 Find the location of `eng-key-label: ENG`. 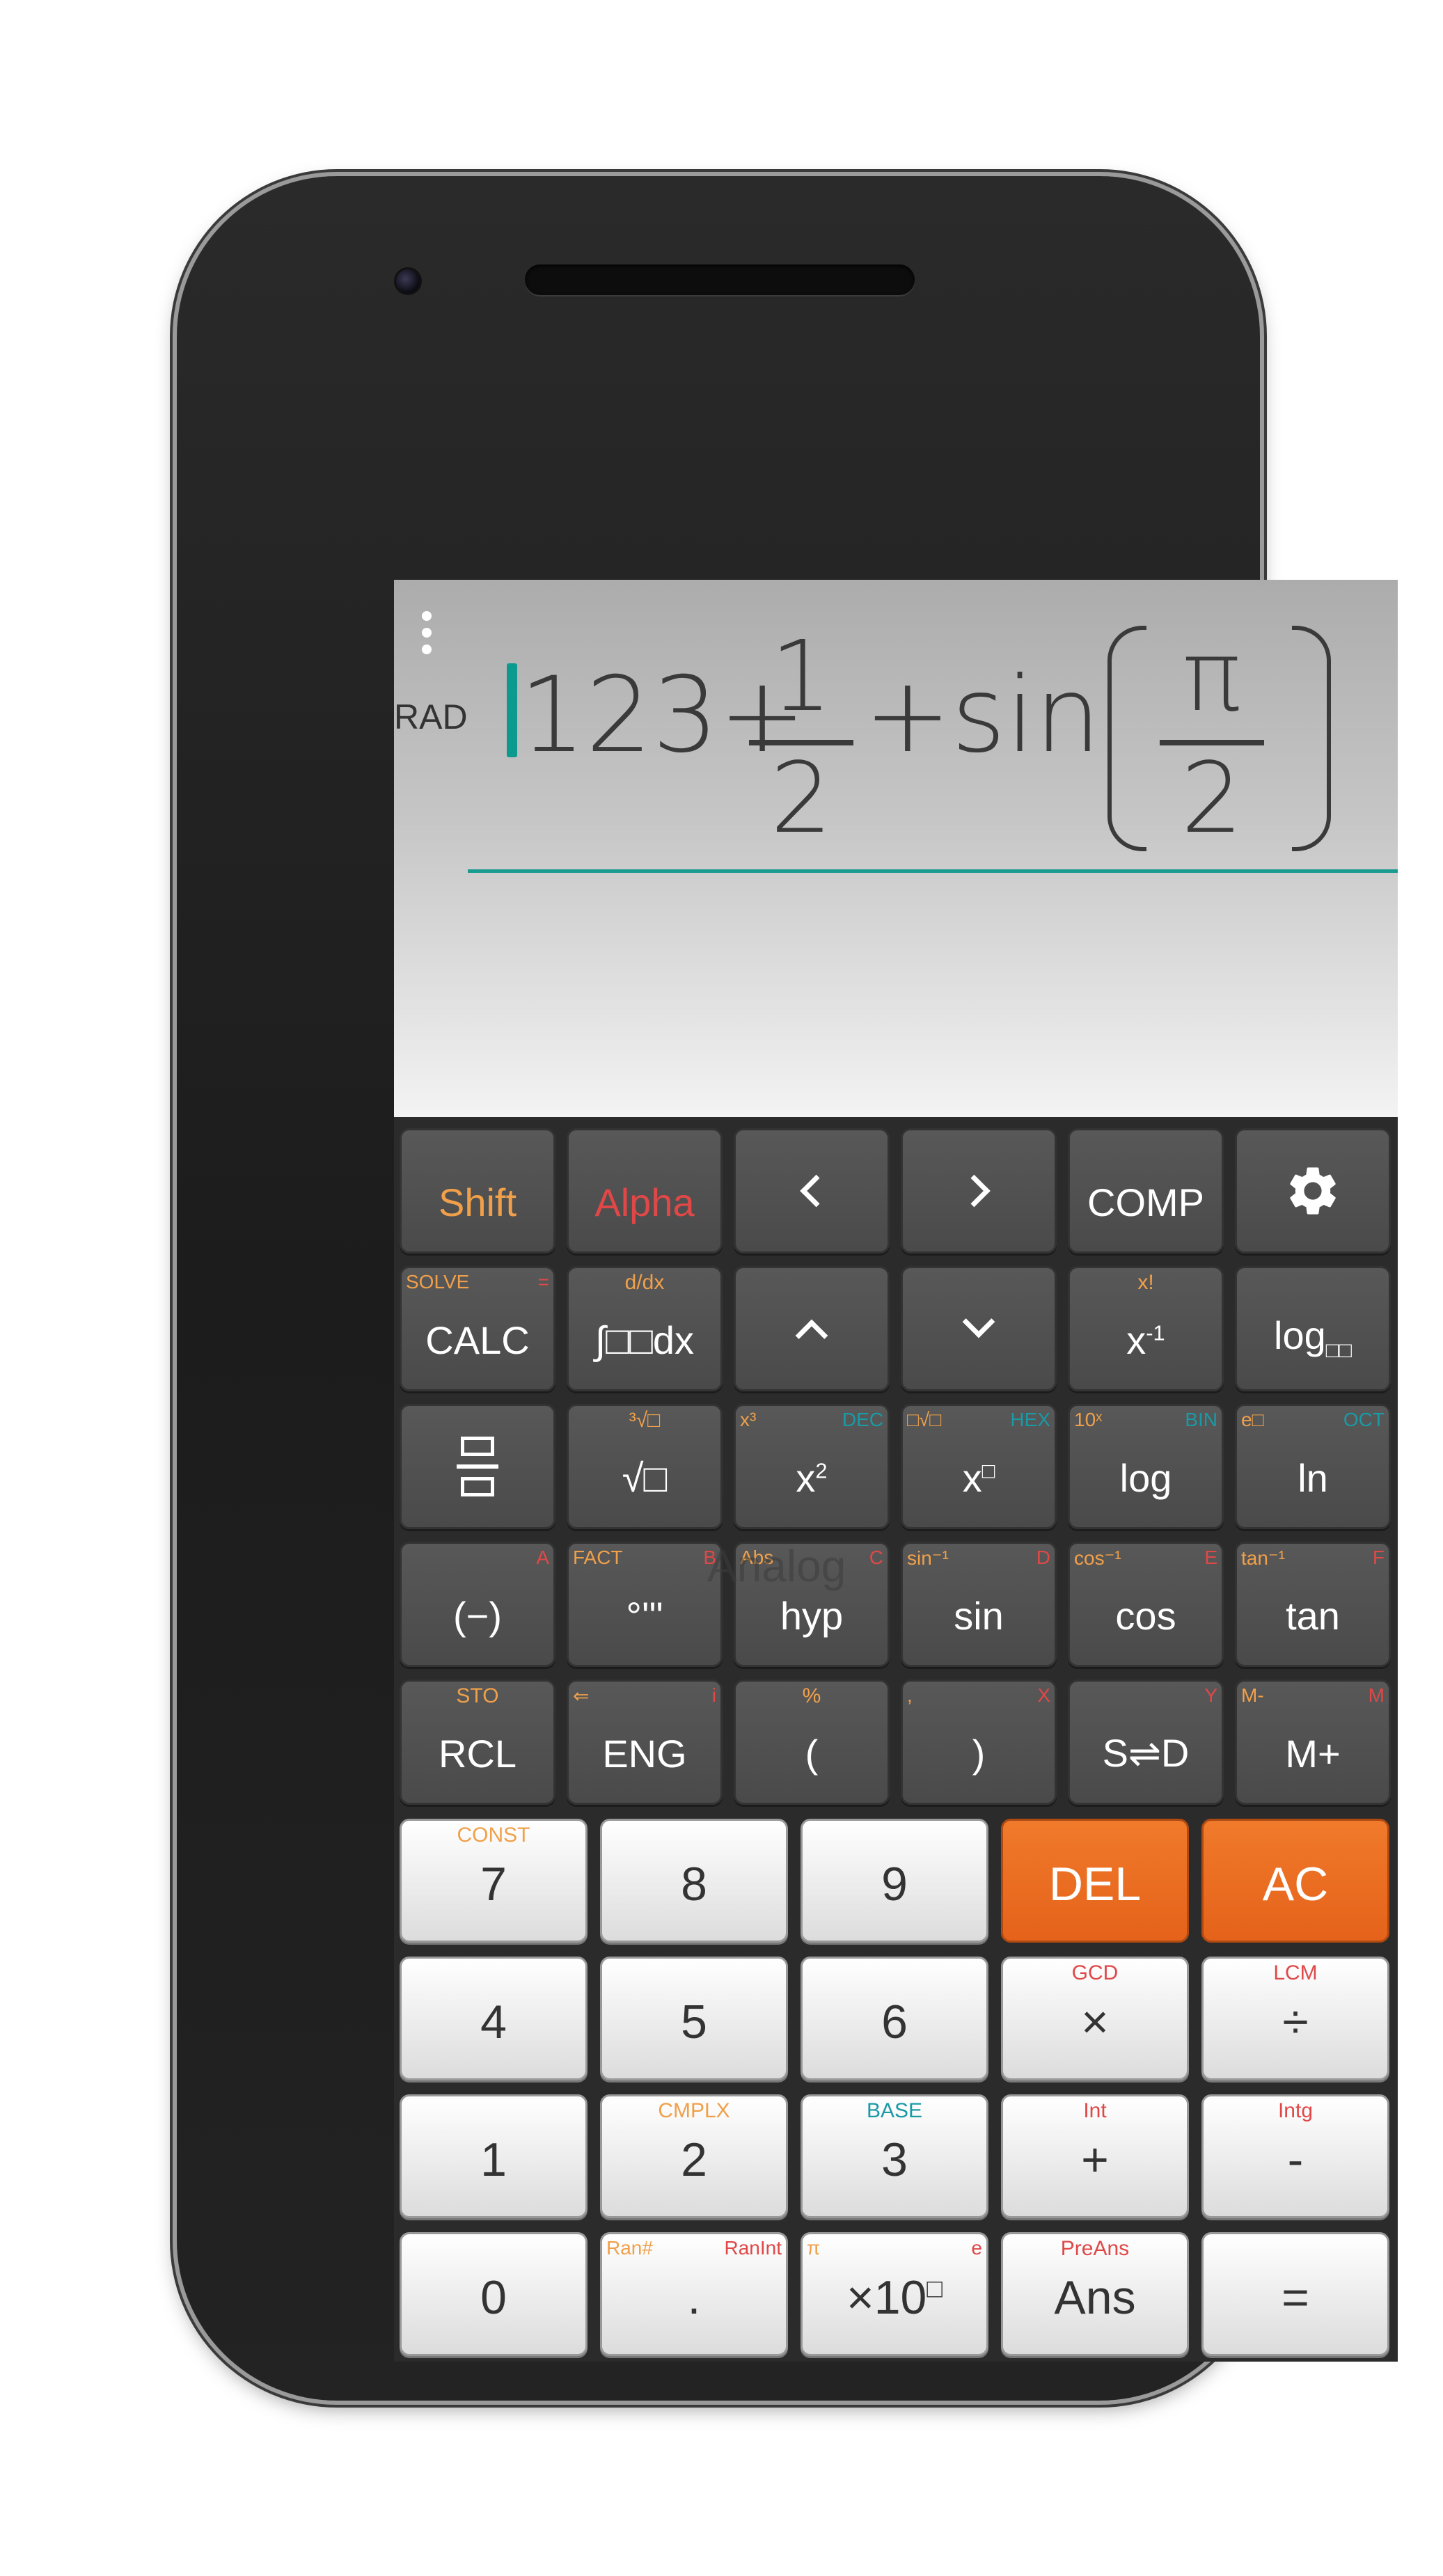

eng-key-label: ENG is located at coordinates (644, 1754).